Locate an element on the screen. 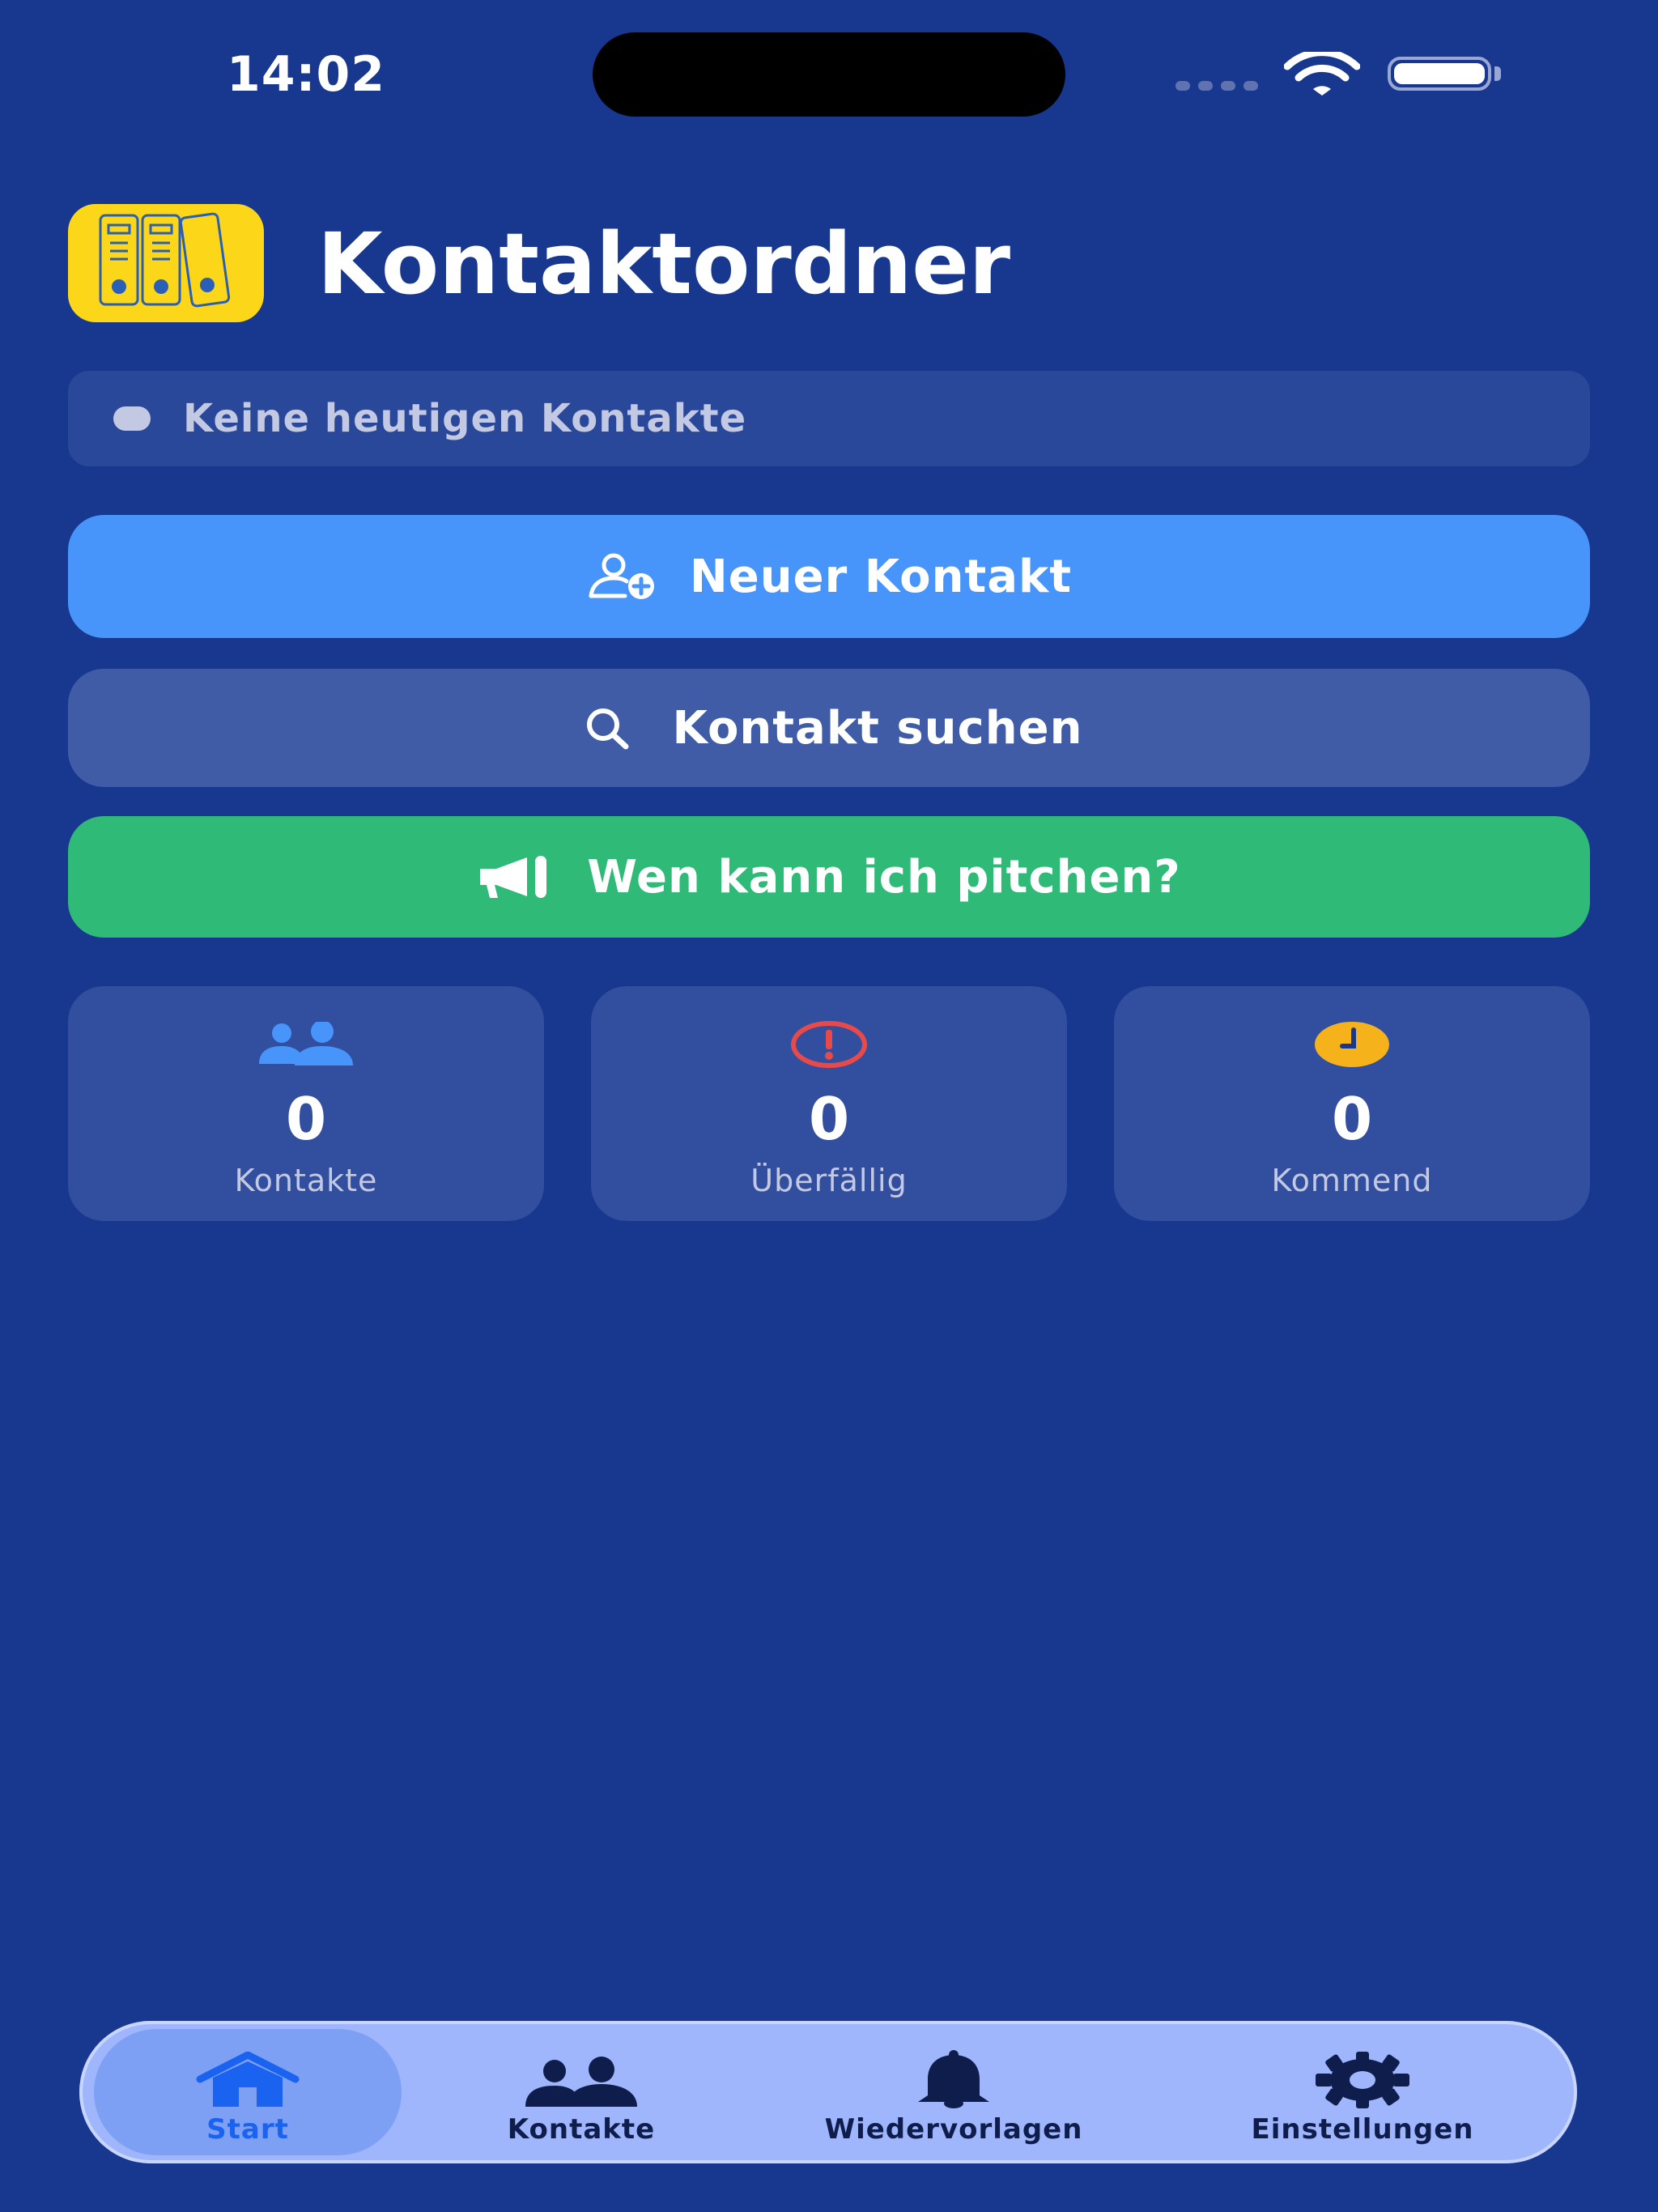 Image resolution: width=1658 pixels, height=2212 pixels. tab-label: Kontakte is located at coordinates (581, 2130).